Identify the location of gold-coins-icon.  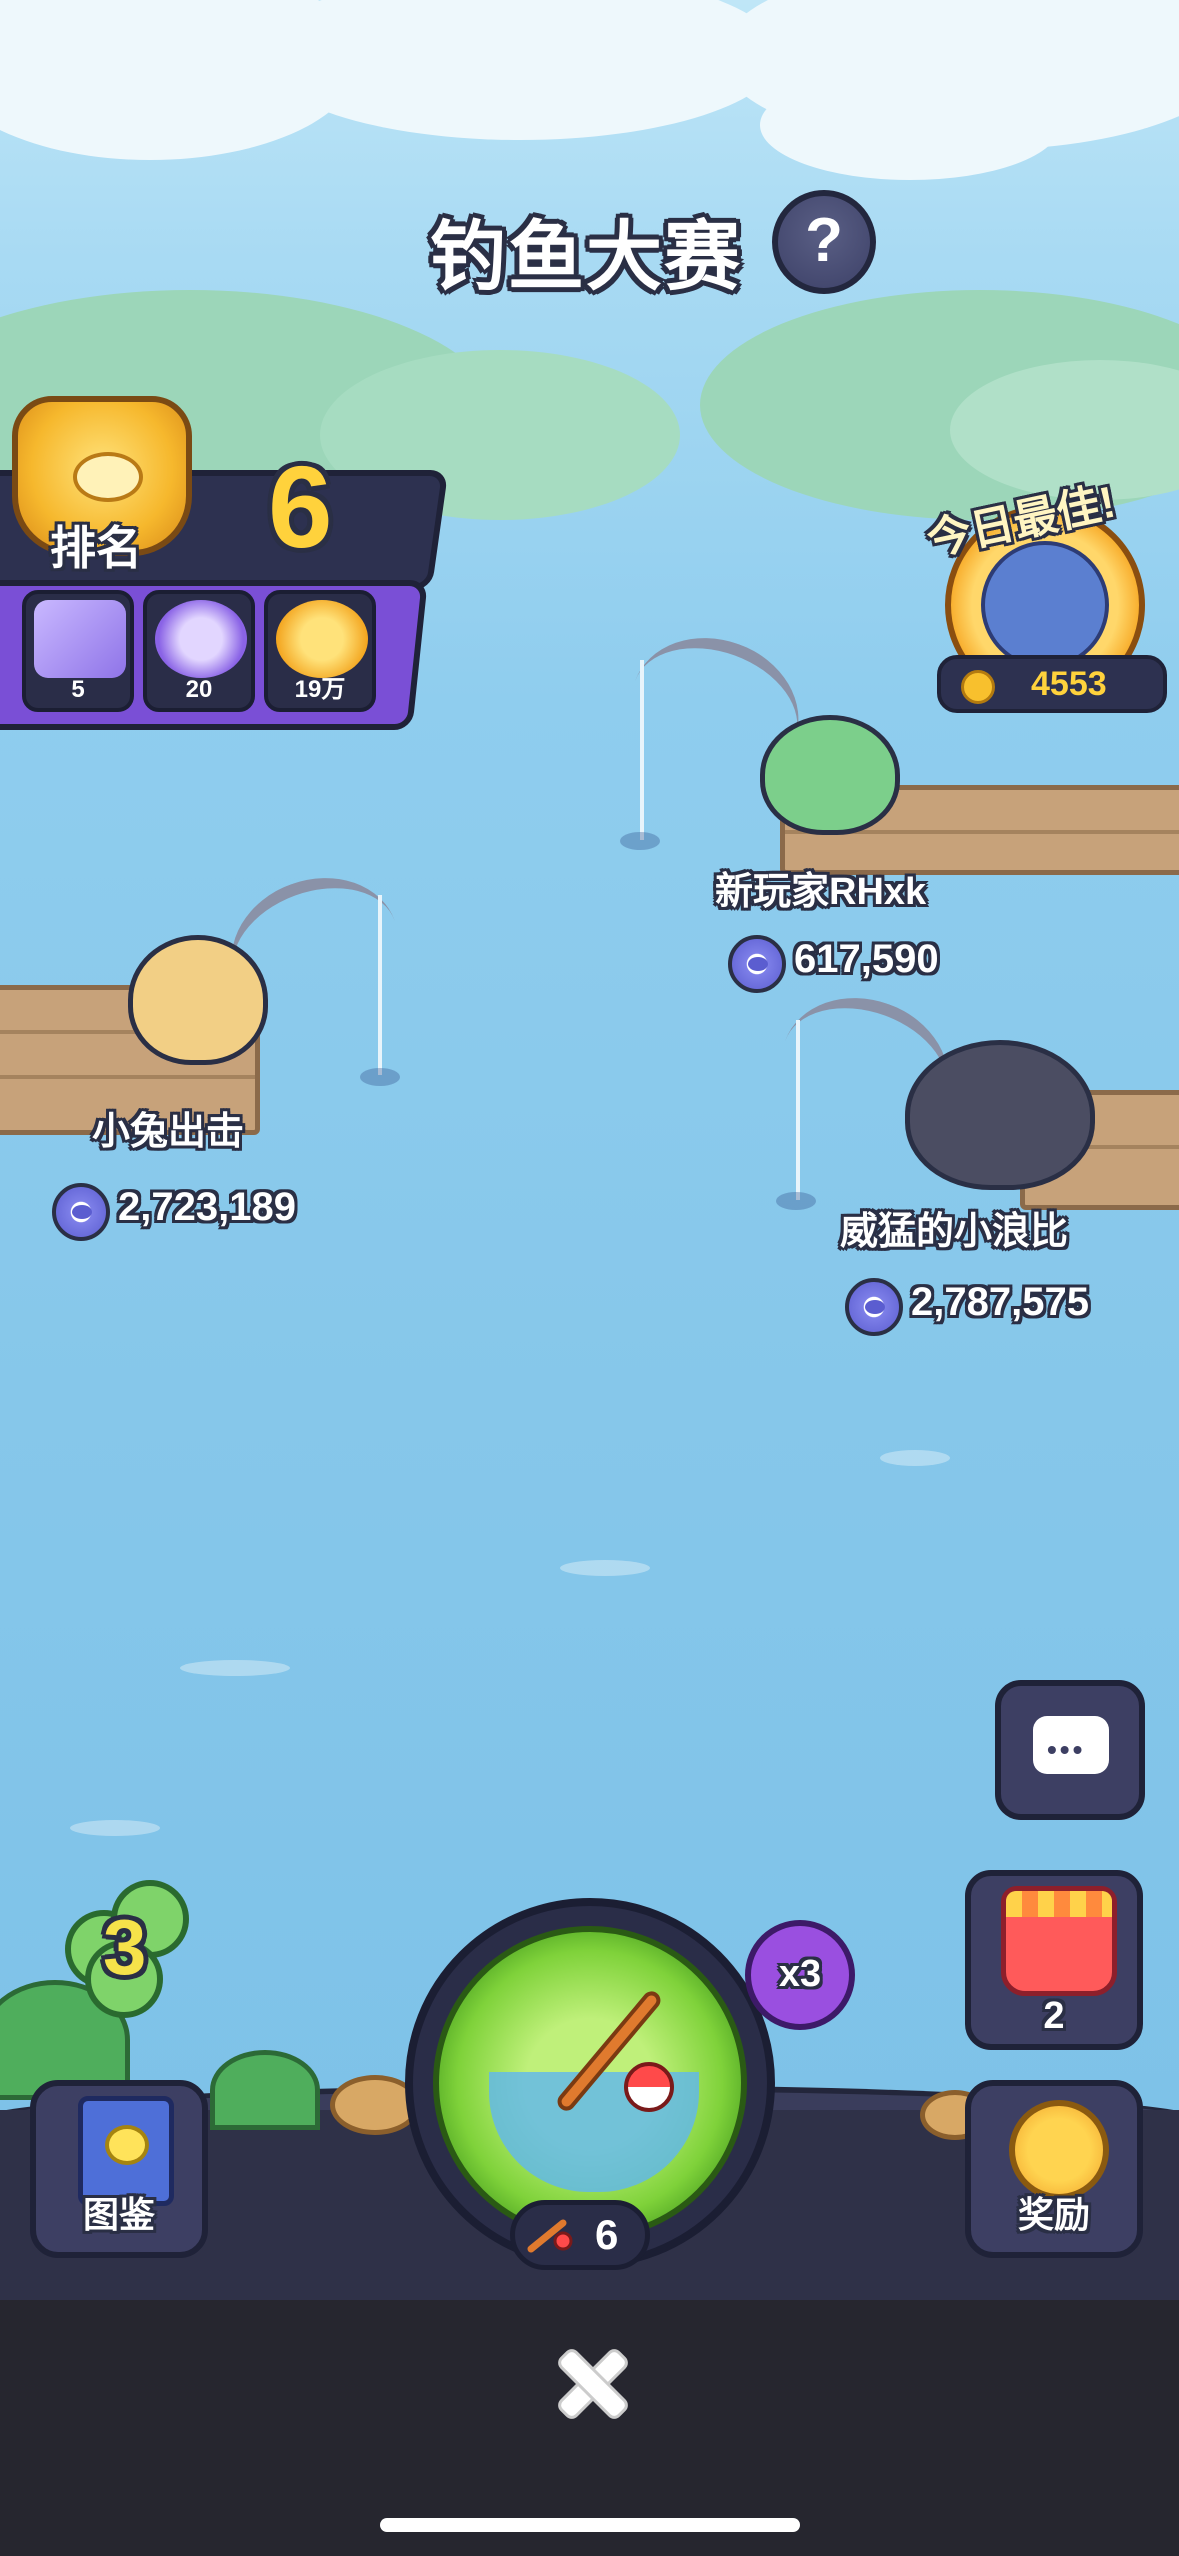
(322, 639).